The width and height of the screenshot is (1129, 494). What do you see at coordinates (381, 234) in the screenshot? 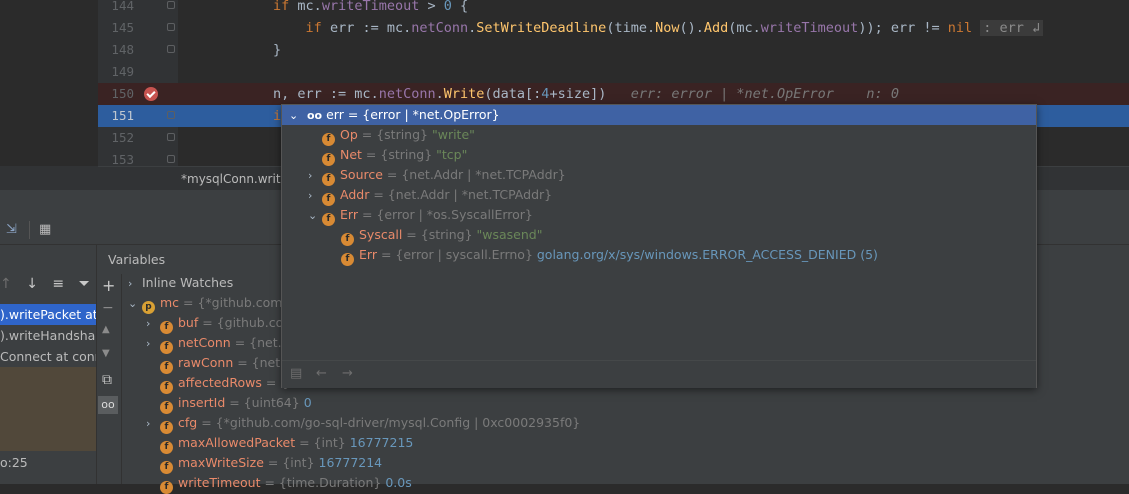
I see `field-name: Syscall` at bounding box center [381, 234].